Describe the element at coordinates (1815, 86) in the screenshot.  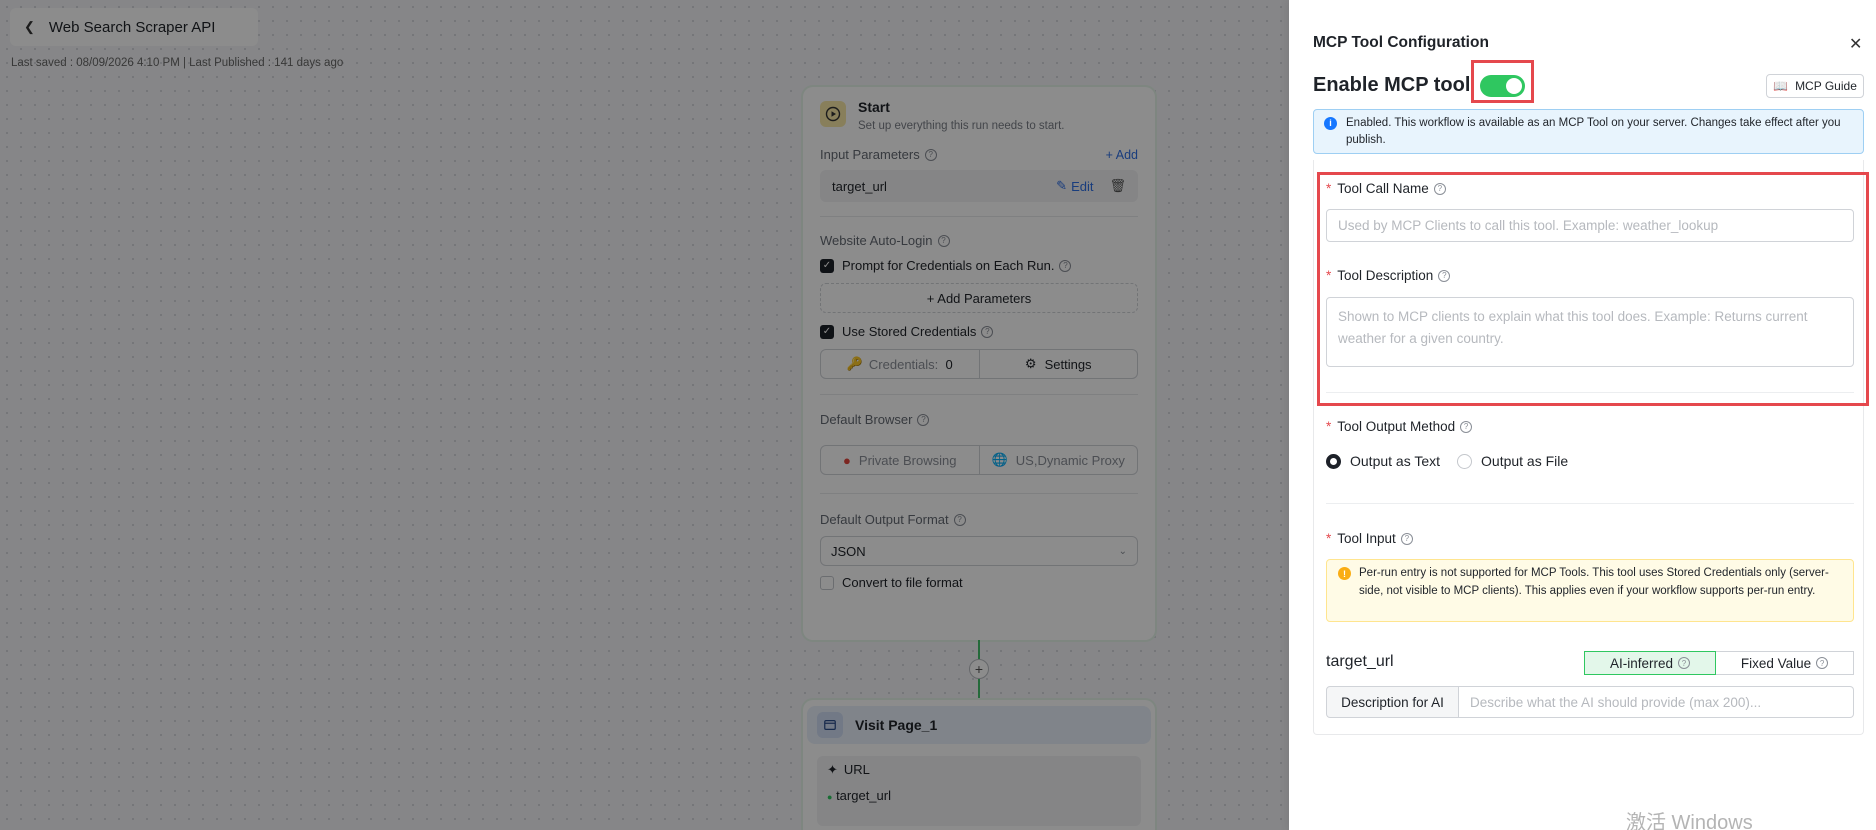
I see `mcp-guide-button: 📖 MCP Guide` at that location.